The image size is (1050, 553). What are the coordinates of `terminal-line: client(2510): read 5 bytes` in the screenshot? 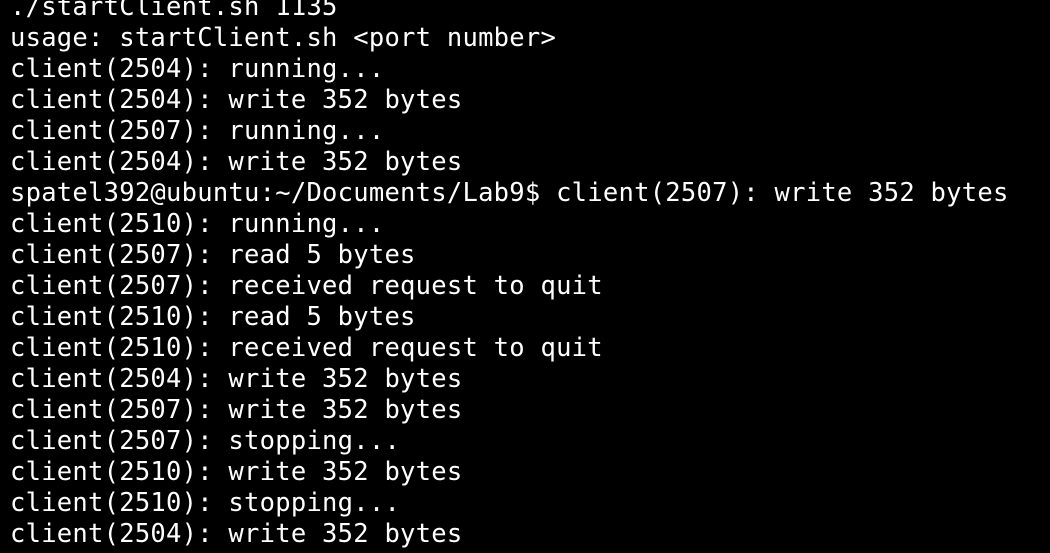 It's located at (213, 317).